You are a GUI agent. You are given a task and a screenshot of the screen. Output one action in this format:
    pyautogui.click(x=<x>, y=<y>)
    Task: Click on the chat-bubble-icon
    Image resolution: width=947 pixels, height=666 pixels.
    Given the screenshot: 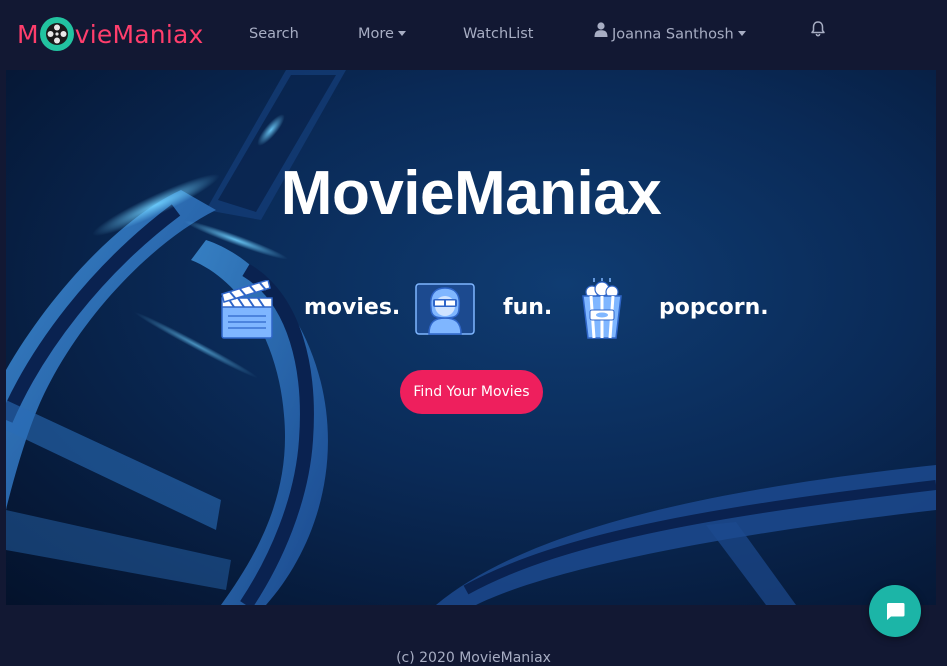 What is the action you would take?
    pyautogui.click(x=896, y=611)
    